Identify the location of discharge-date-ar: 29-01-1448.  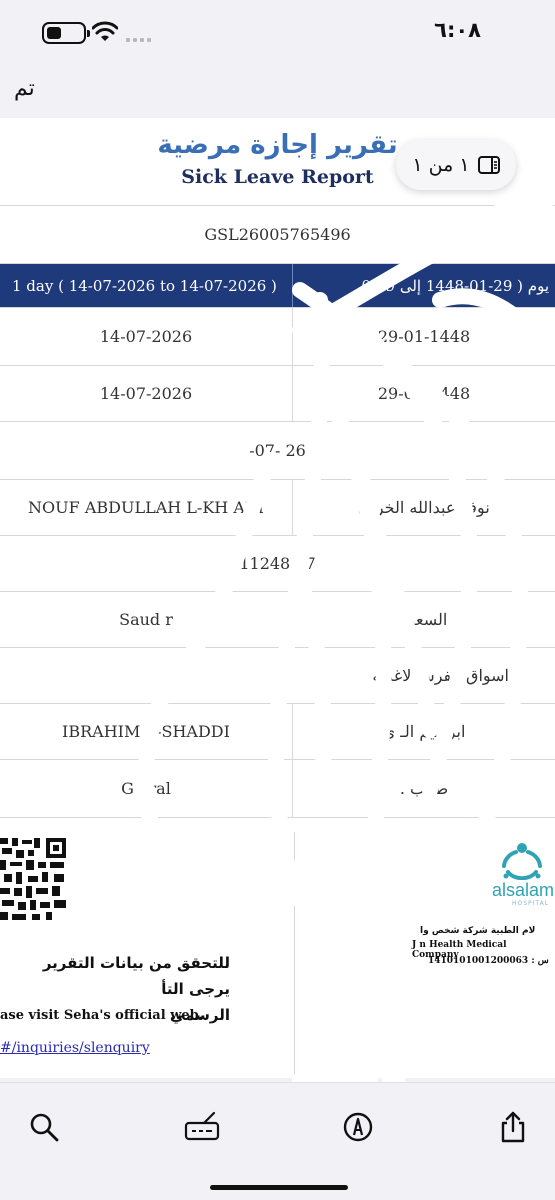
(424, 393).